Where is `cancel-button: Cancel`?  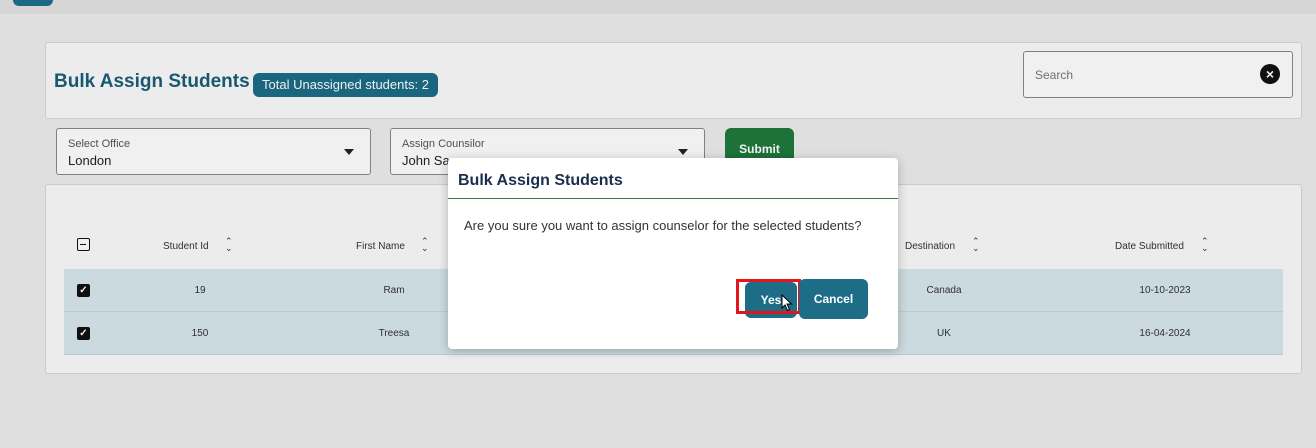
cancel-button: Cancel is located at coordinates (833, 299).